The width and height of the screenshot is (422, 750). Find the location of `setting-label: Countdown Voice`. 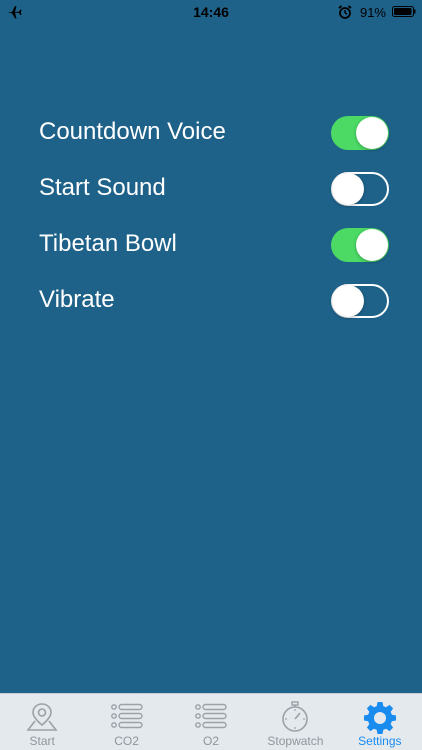

setting-label: Countdown Voice is located at coordinates (132, 131).